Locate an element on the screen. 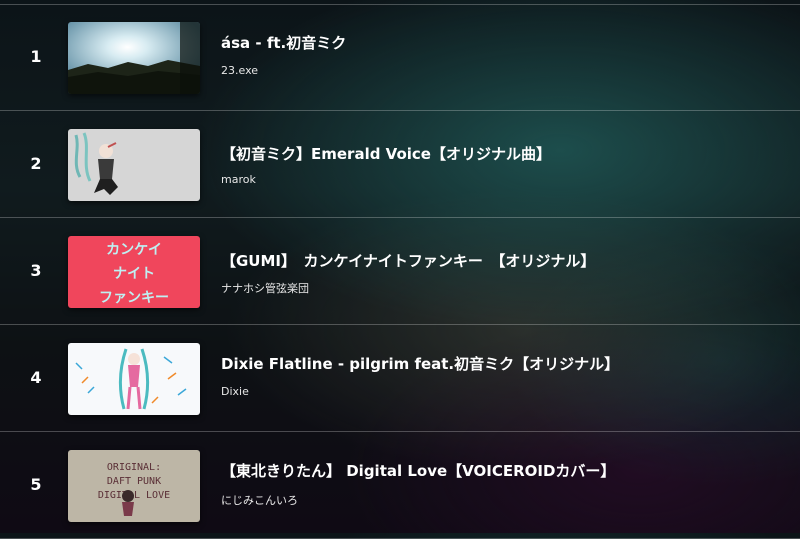  svg-text: カンケイ is located at coordinates (134, 250).